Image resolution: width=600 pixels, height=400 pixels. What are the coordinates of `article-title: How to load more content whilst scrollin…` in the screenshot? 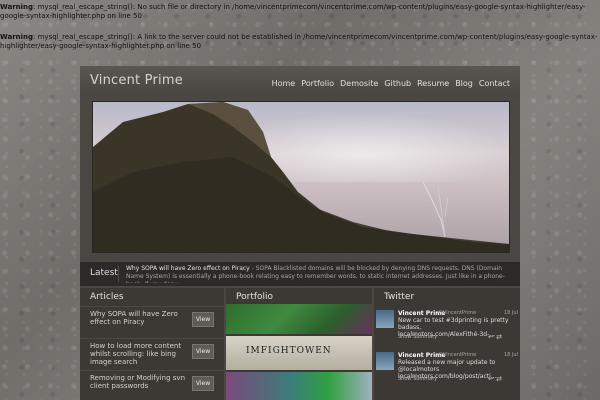 It's located at (140, 354).